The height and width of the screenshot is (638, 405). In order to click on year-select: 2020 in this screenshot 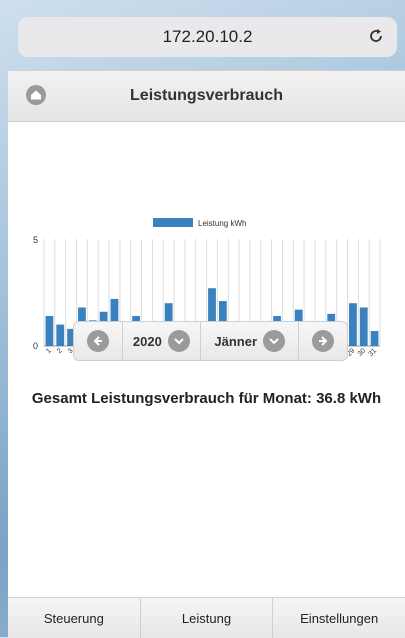, I will do `click(162, 341)`.